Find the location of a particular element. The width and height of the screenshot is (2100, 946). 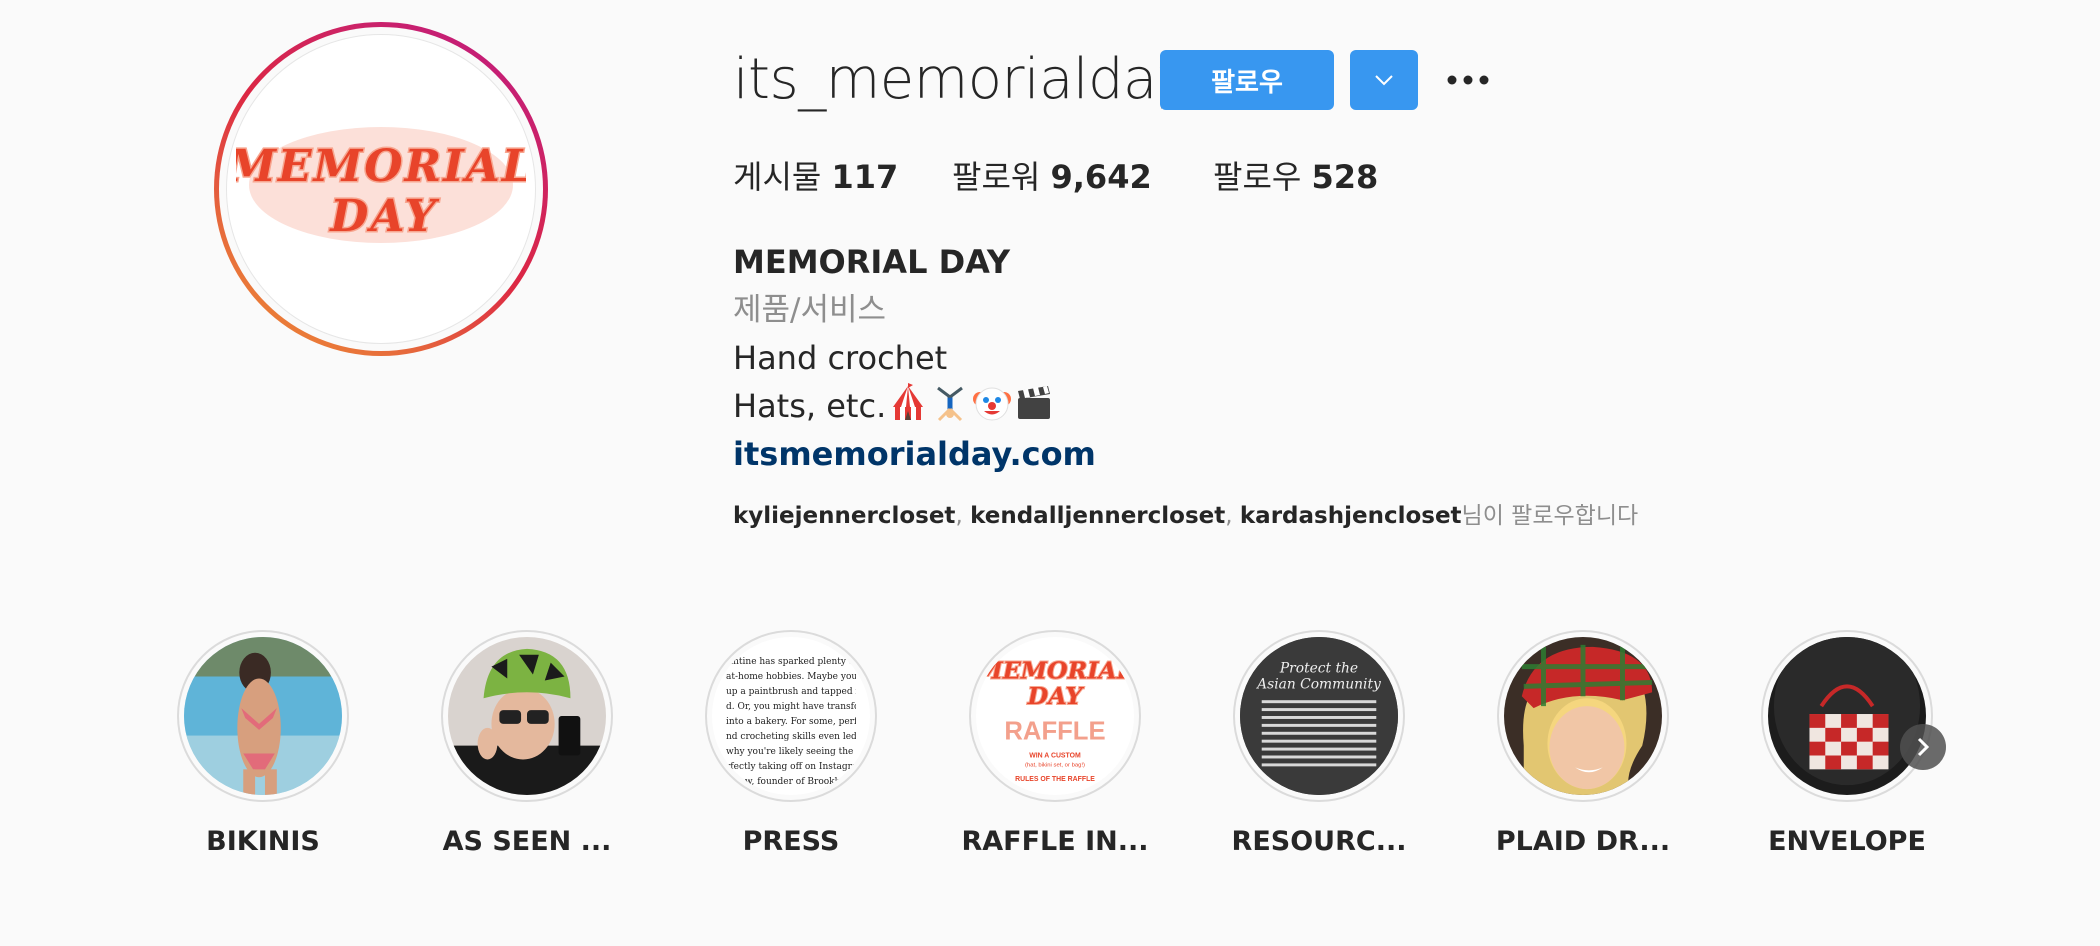

following-label: 팔로우 is located at coordinates (1257, 177).